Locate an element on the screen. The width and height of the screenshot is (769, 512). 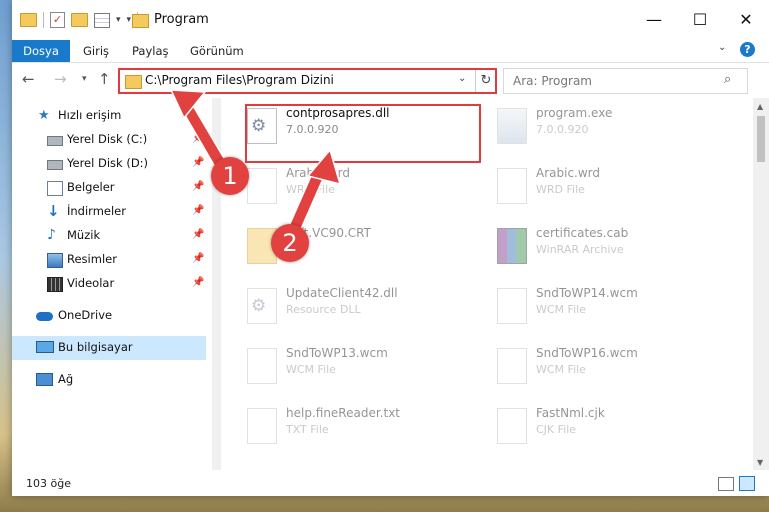
large-icons-view-icon is located at coordinates (747, 483).